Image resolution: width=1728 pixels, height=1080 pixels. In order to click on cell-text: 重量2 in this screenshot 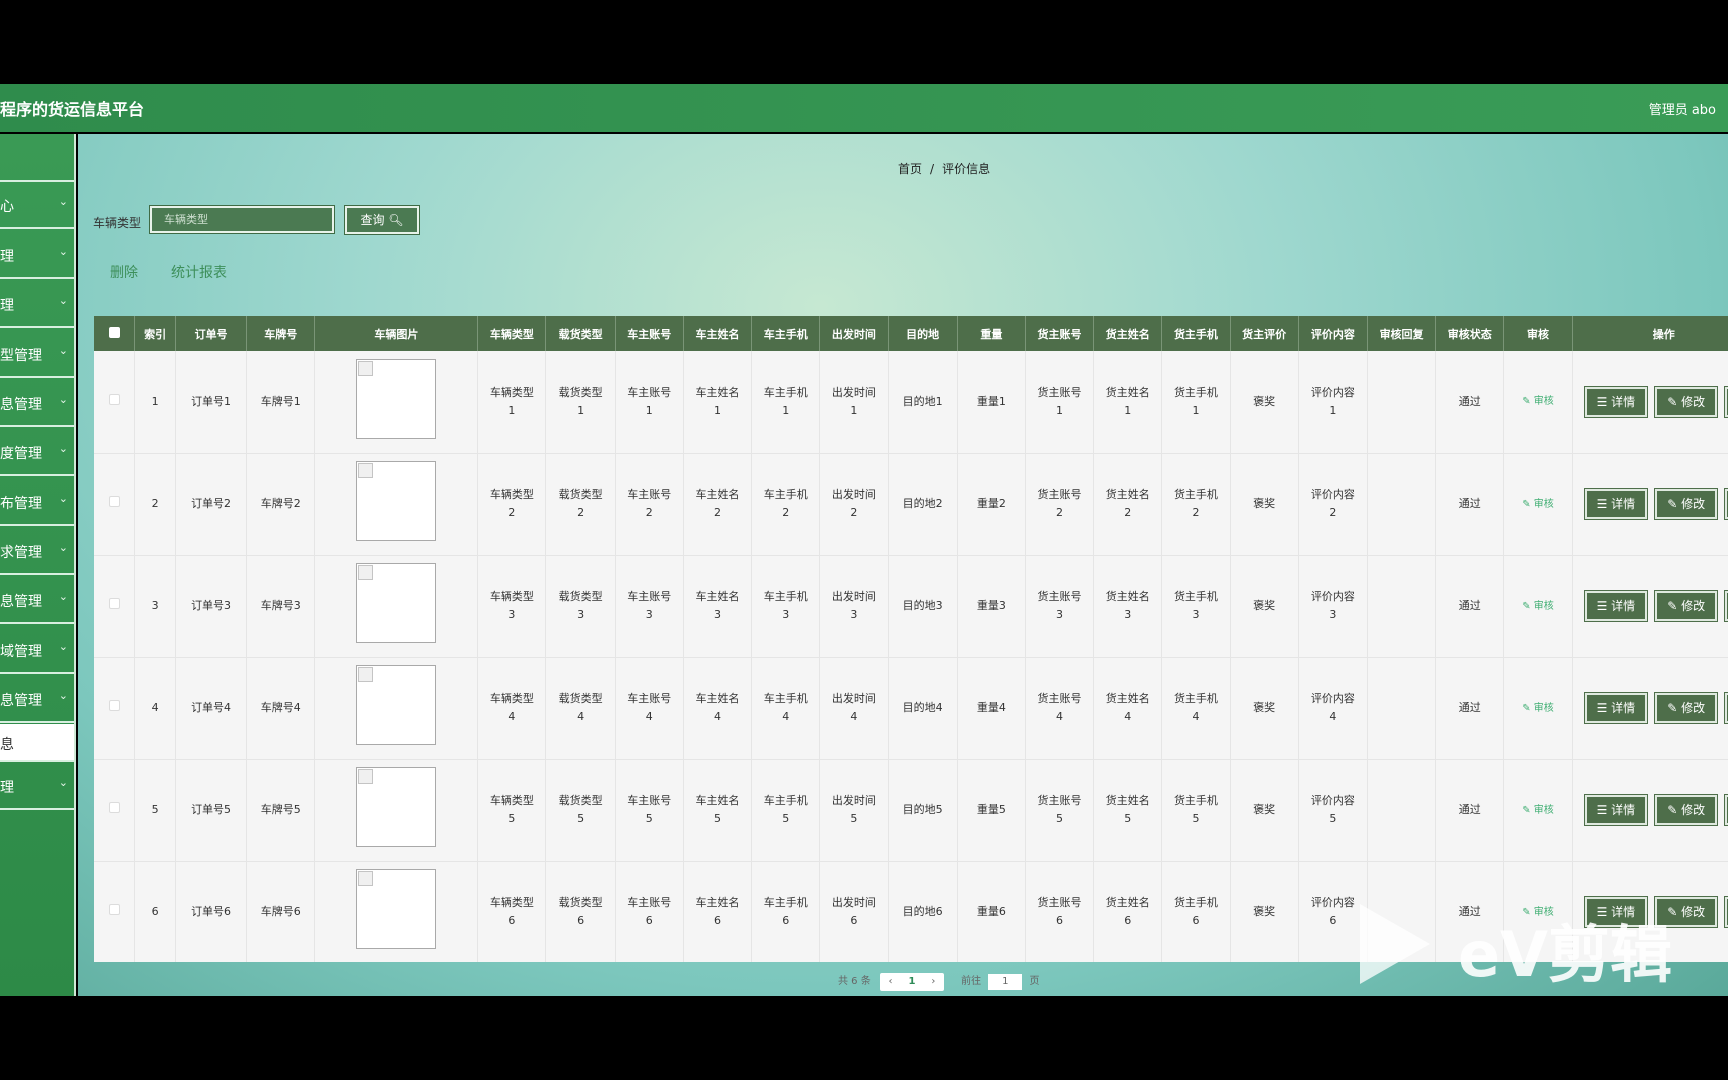, I will do `click(991, 503)`.